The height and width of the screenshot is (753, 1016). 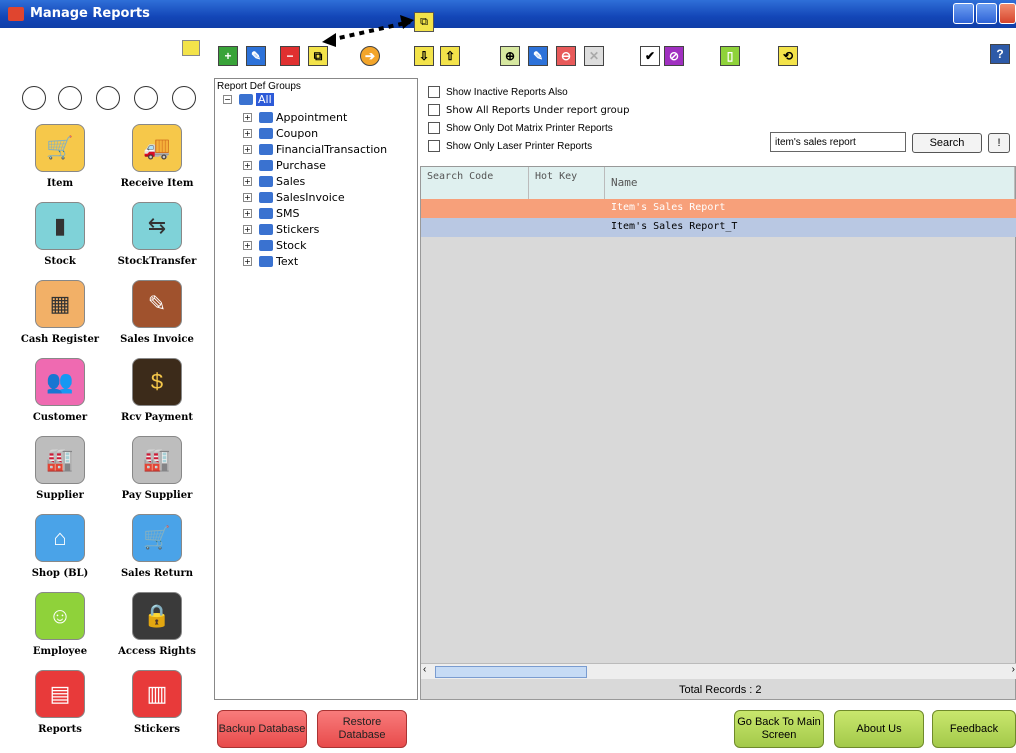 What do you see at coordinates (274, 245) in the screenshot?
I see `tree-item-stock: + Stock` at bounding box center [274, 245].